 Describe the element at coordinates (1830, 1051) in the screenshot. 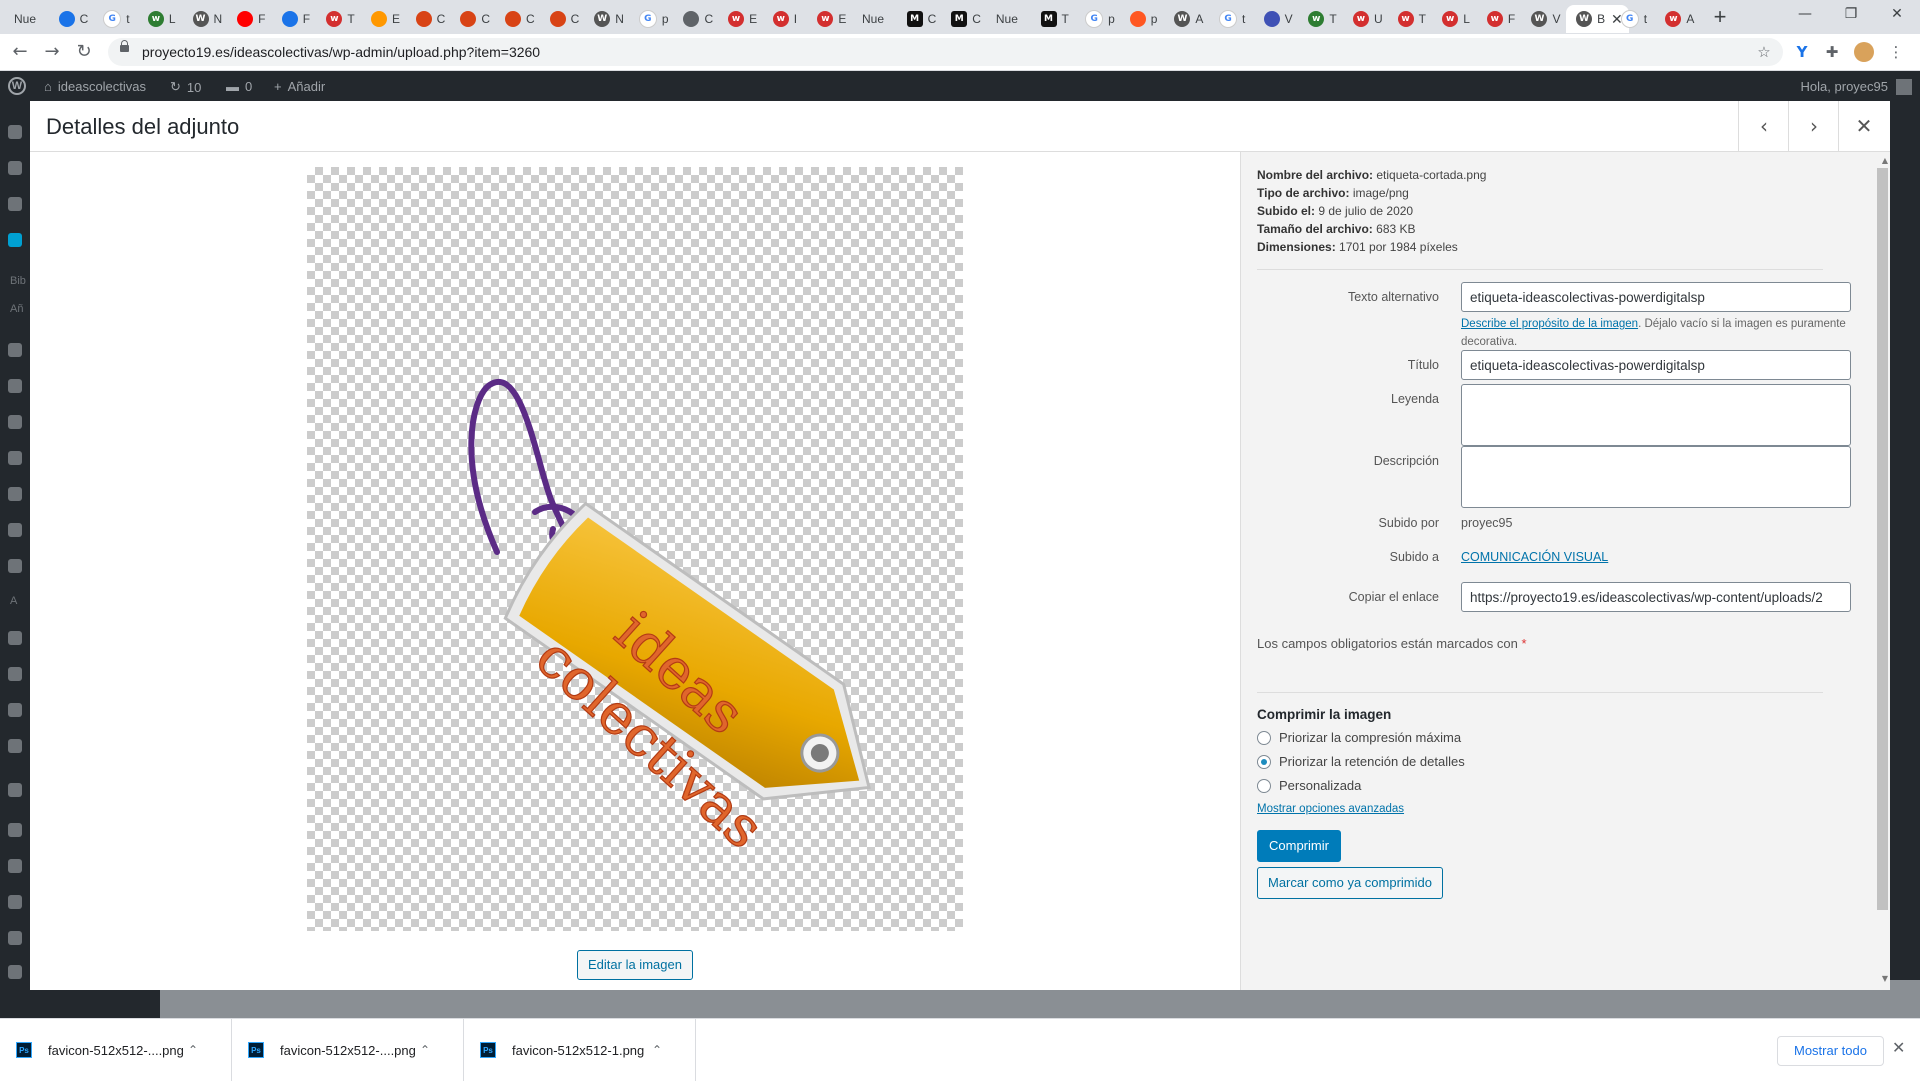

I see `show-all-downloads-button: Mostrar todo` at that location.